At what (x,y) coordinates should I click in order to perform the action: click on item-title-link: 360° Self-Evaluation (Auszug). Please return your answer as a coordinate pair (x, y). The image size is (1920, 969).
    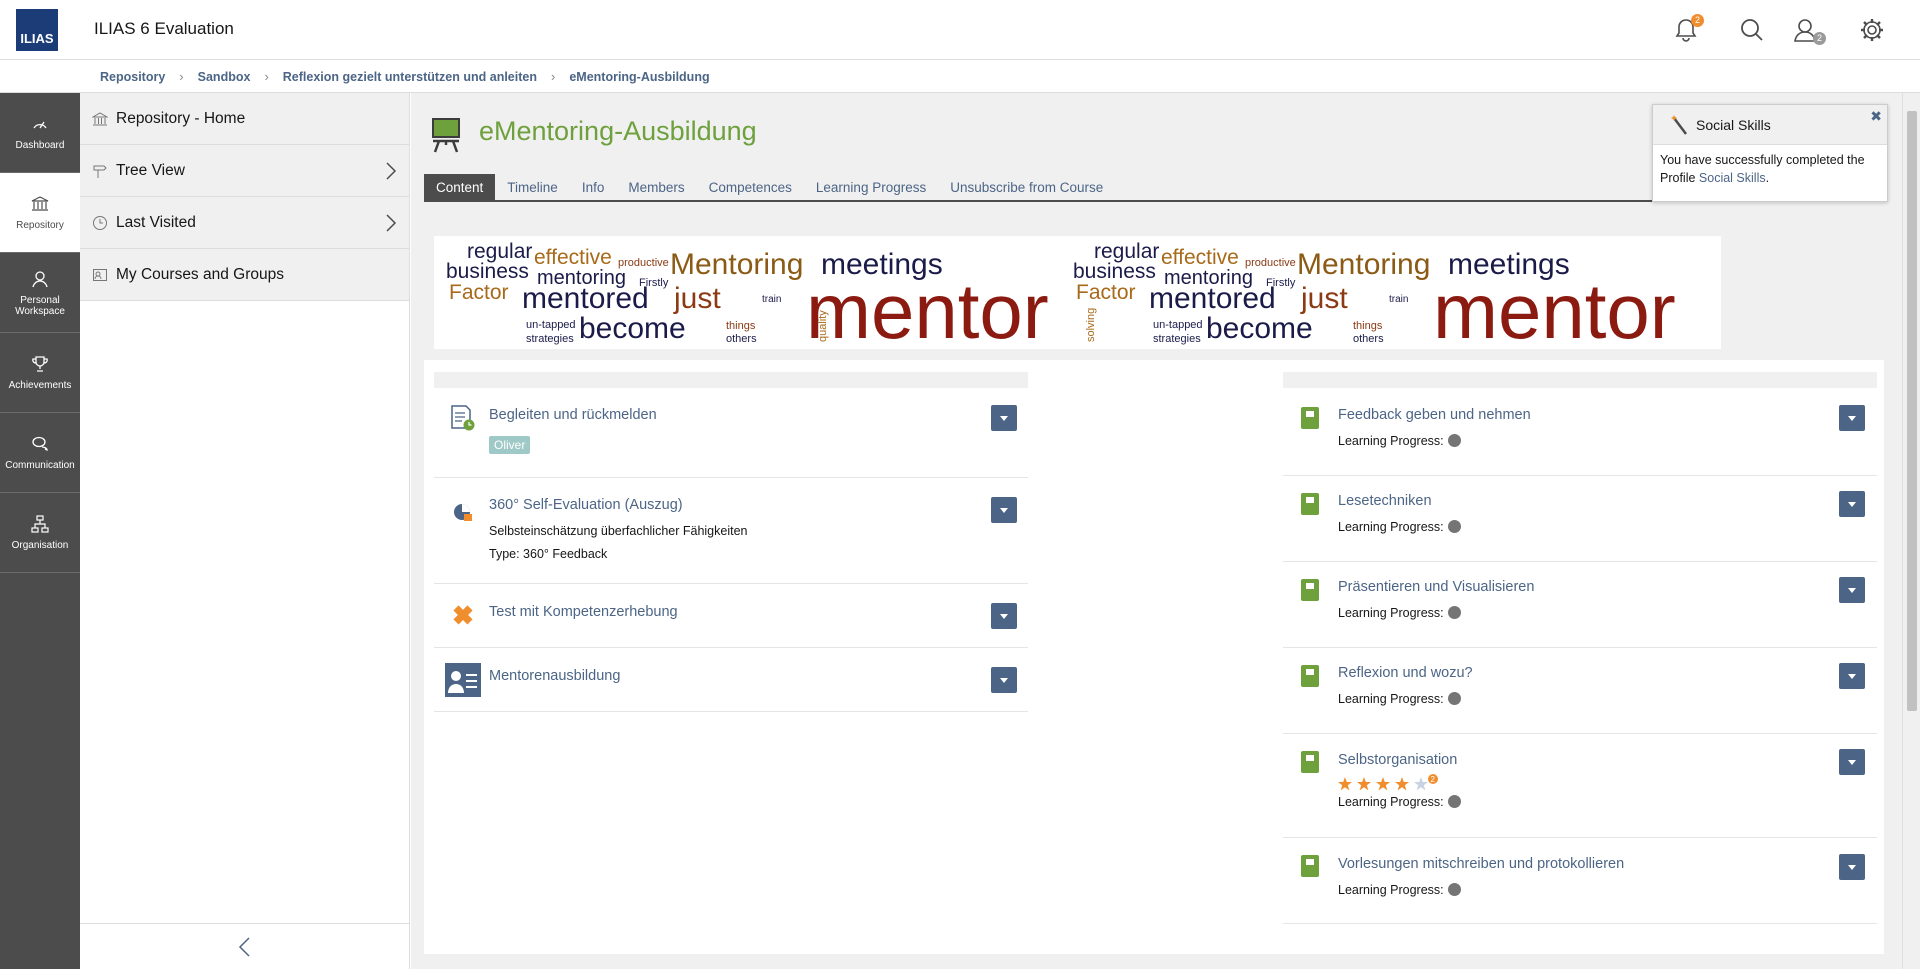
    Looking at the image, I should click on (586, 505).